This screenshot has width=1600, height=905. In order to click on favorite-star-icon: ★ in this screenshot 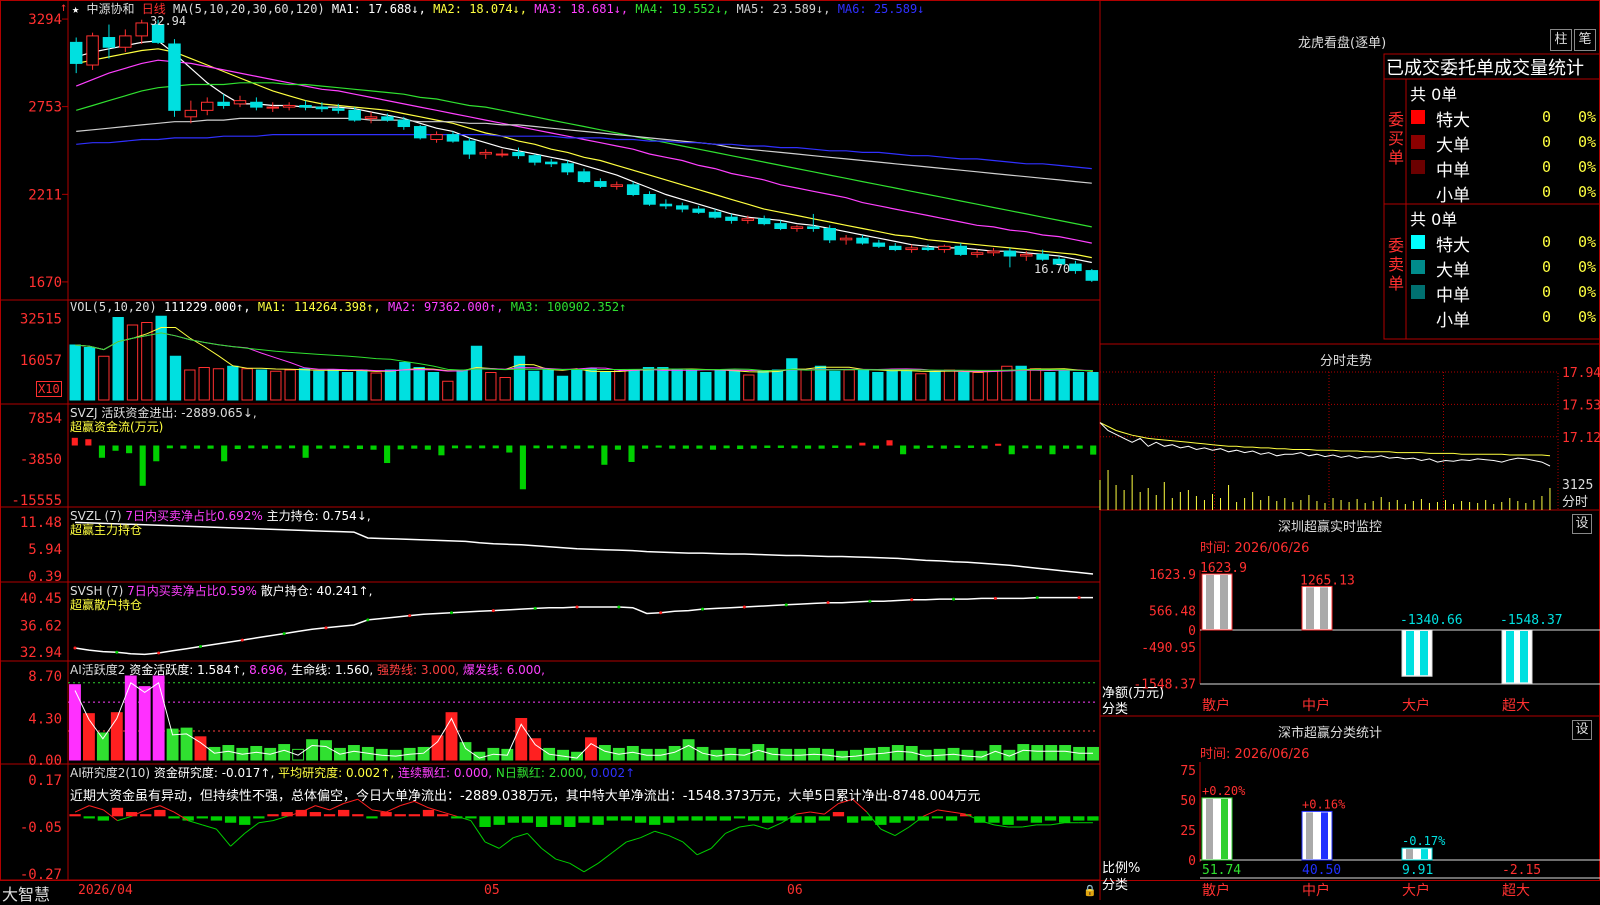, I will do `click(75, 9)`.